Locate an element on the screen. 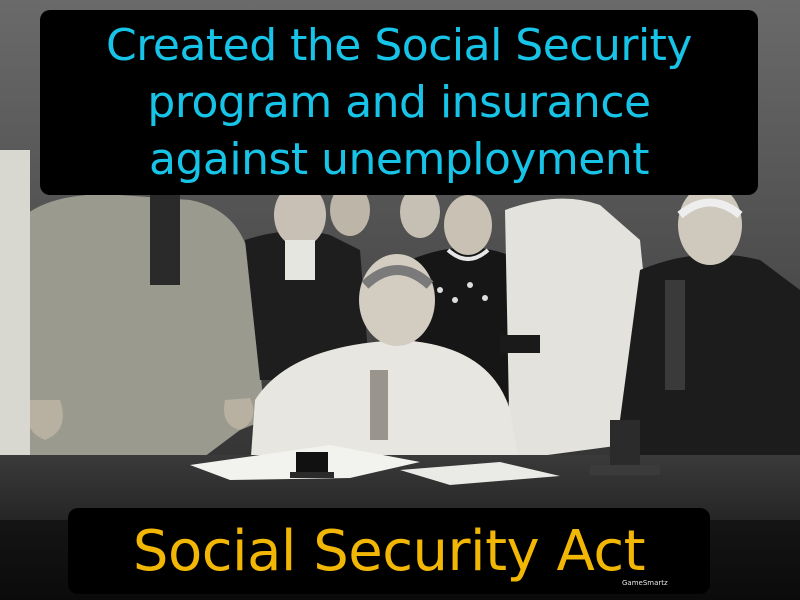 The image size is (800, 600). term-title: Social Security Act is located at coordinates (389, 551).